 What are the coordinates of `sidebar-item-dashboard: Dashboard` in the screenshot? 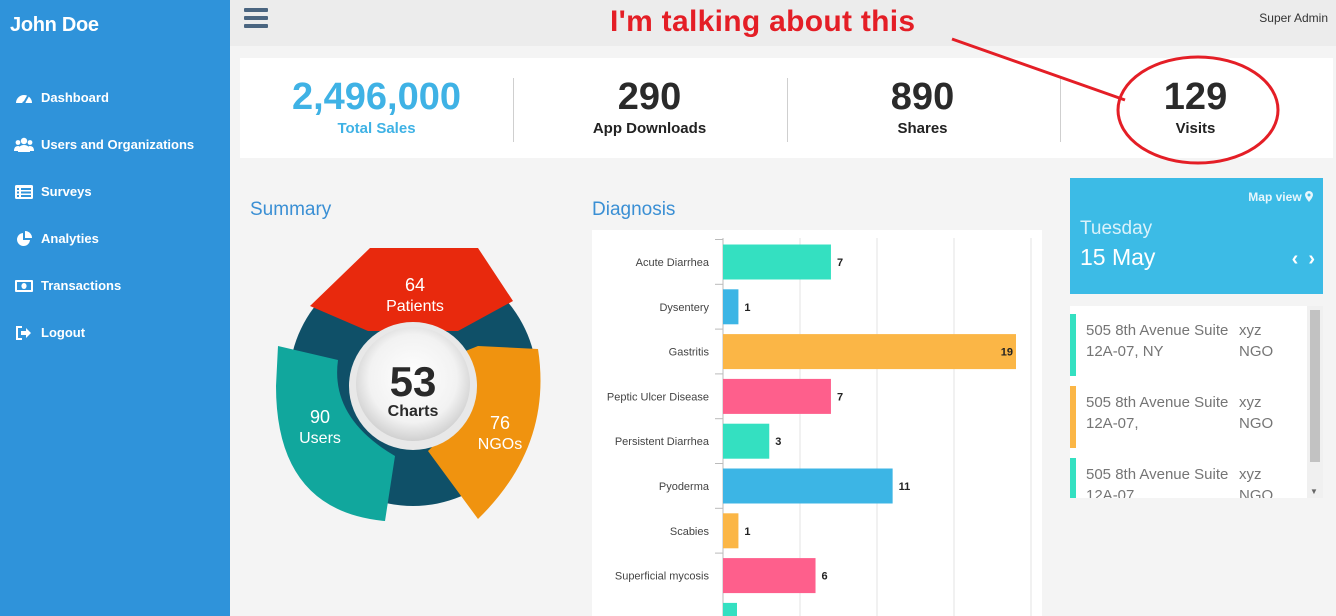 It's located at (115, 97).